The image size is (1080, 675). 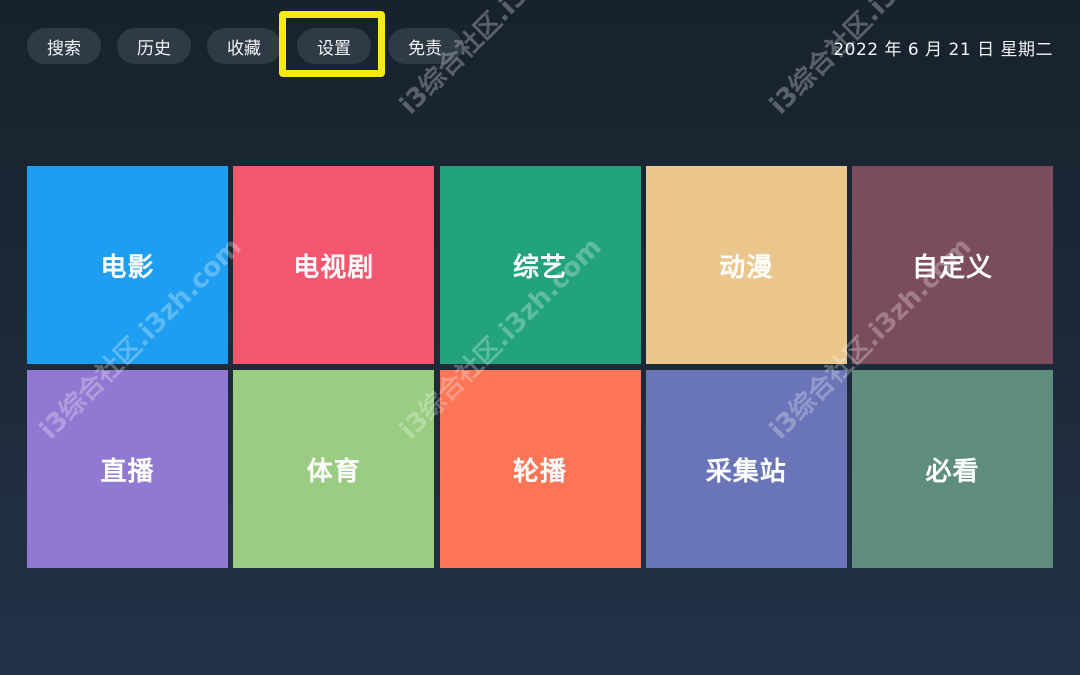 I want to click on tile-anime: 动漫, so click(x=746, y=265).